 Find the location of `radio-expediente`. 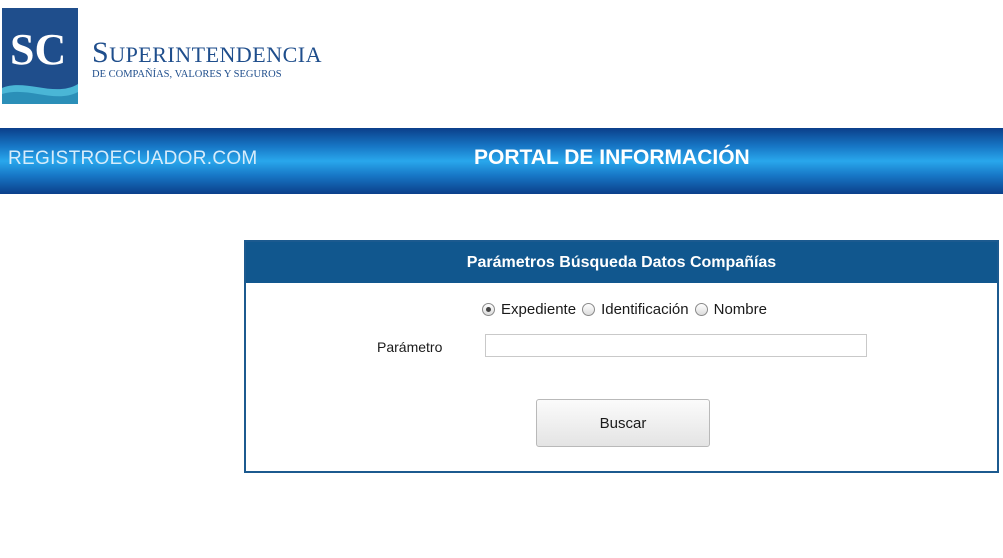

radio-expediente is located at coordinates (488, 309).